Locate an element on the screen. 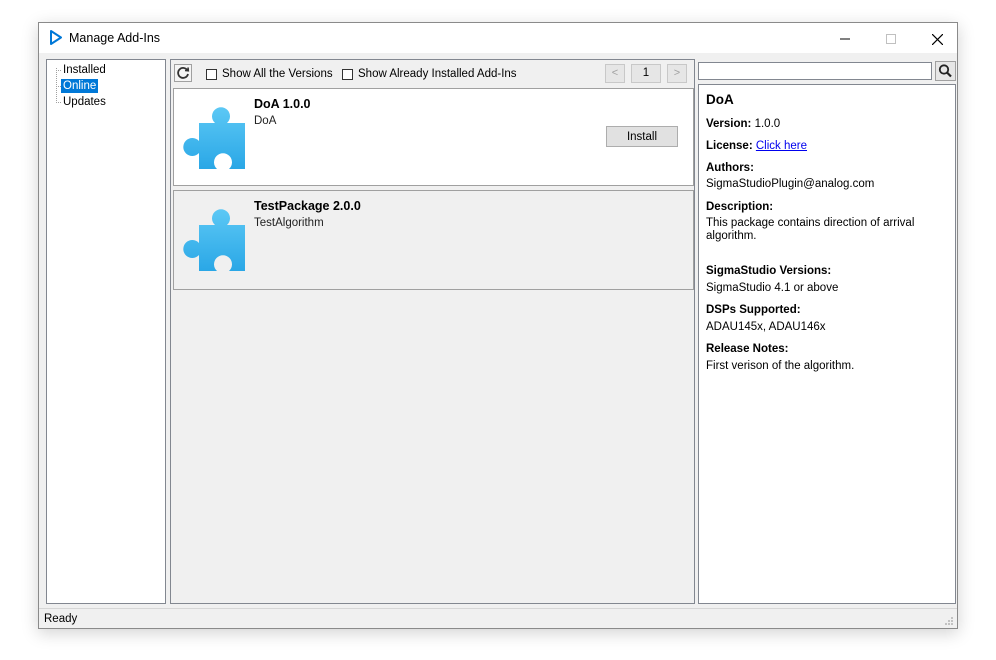 The height and width of the screenshot is (660, 996). sigmastudio-versions-value: SigmaStudio 4.1 or above is located at coordinates (772, 288).